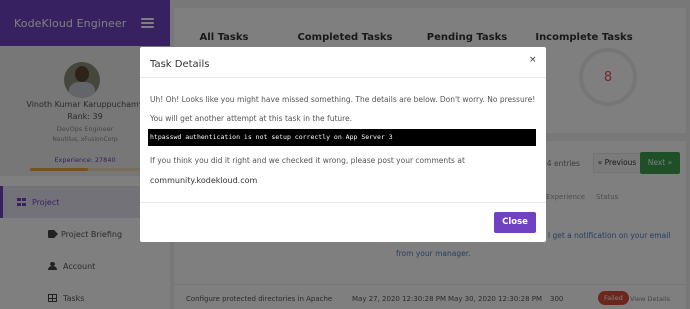  I want to click on close-icon: ×, so click(533, 60).